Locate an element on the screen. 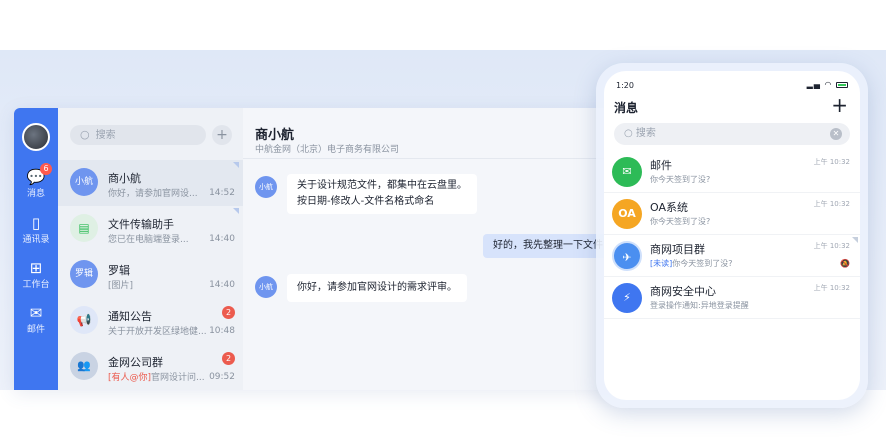 Image resolution: width=886 pixels, height=443 pixels. list-item: 📢 通知公告 关于开放开发区绿地健... 2 10:48 is located at coordinates (150, 321).